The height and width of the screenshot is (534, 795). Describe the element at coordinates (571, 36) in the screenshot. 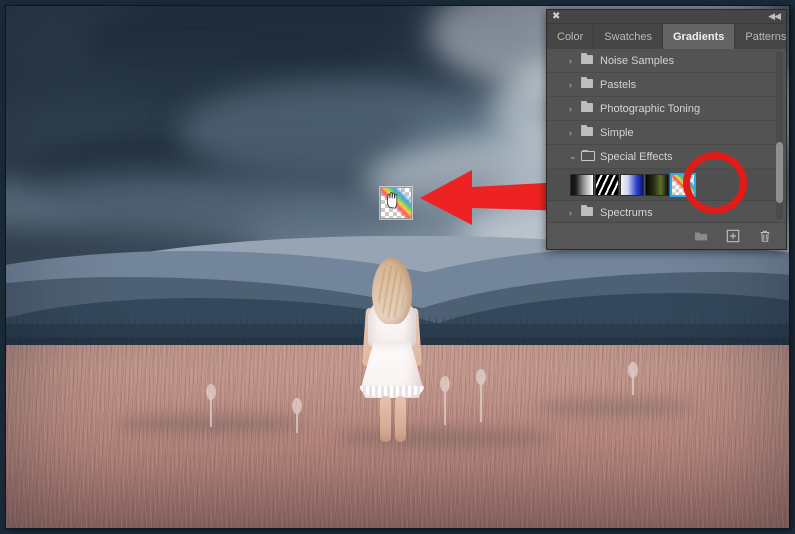

I see `tab-color: Color` at that location.